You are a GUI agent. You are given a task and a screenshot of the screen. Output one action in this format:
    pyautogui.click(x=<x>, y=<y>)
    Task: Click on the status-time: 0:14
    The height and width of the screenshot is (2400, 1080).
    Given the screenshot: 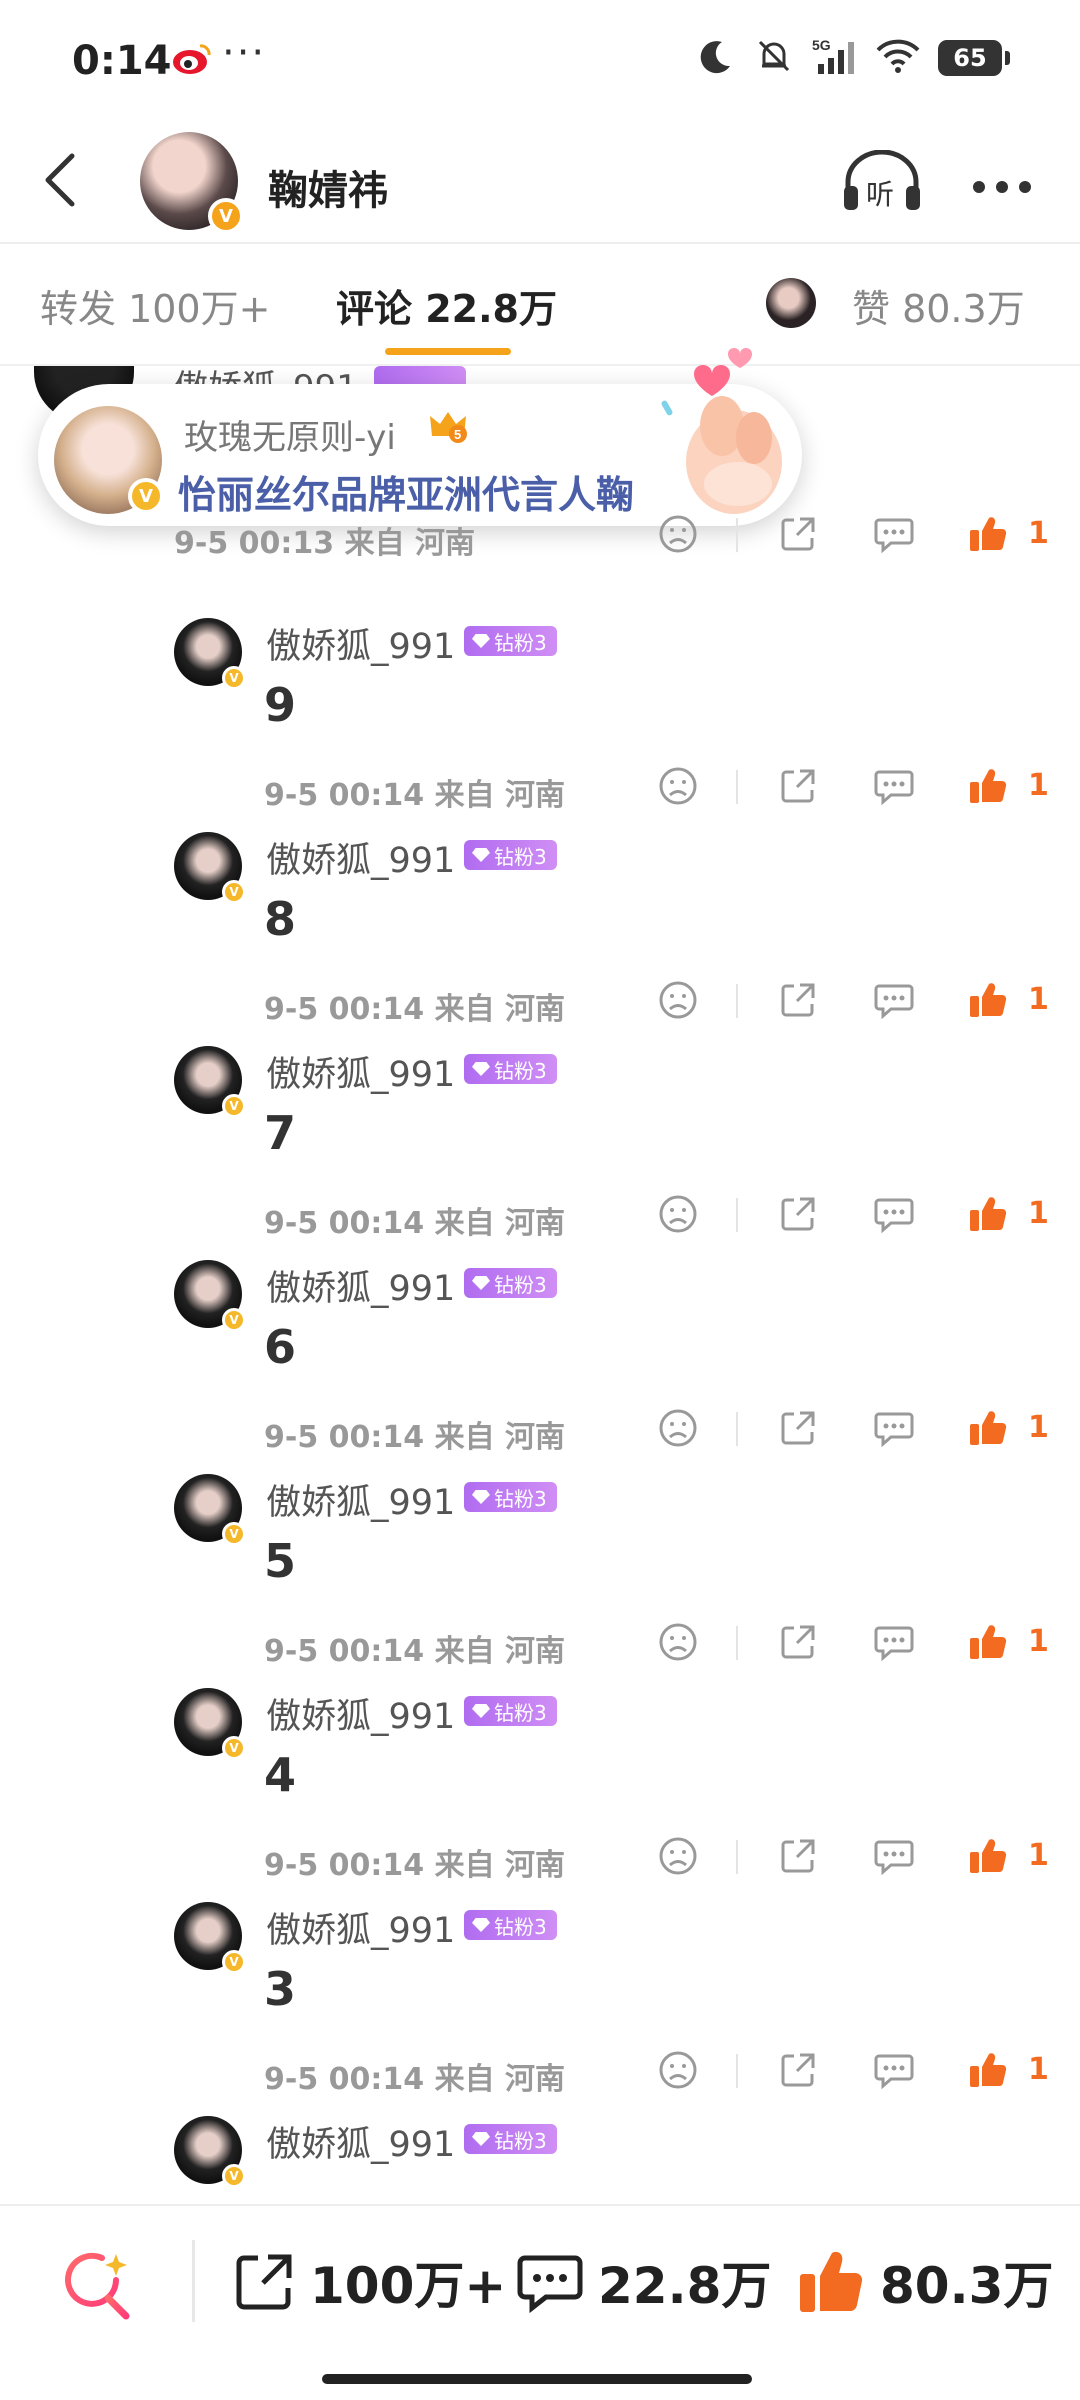 What is the action you would take?
    pyautogui.click(x=122, y=61)
    